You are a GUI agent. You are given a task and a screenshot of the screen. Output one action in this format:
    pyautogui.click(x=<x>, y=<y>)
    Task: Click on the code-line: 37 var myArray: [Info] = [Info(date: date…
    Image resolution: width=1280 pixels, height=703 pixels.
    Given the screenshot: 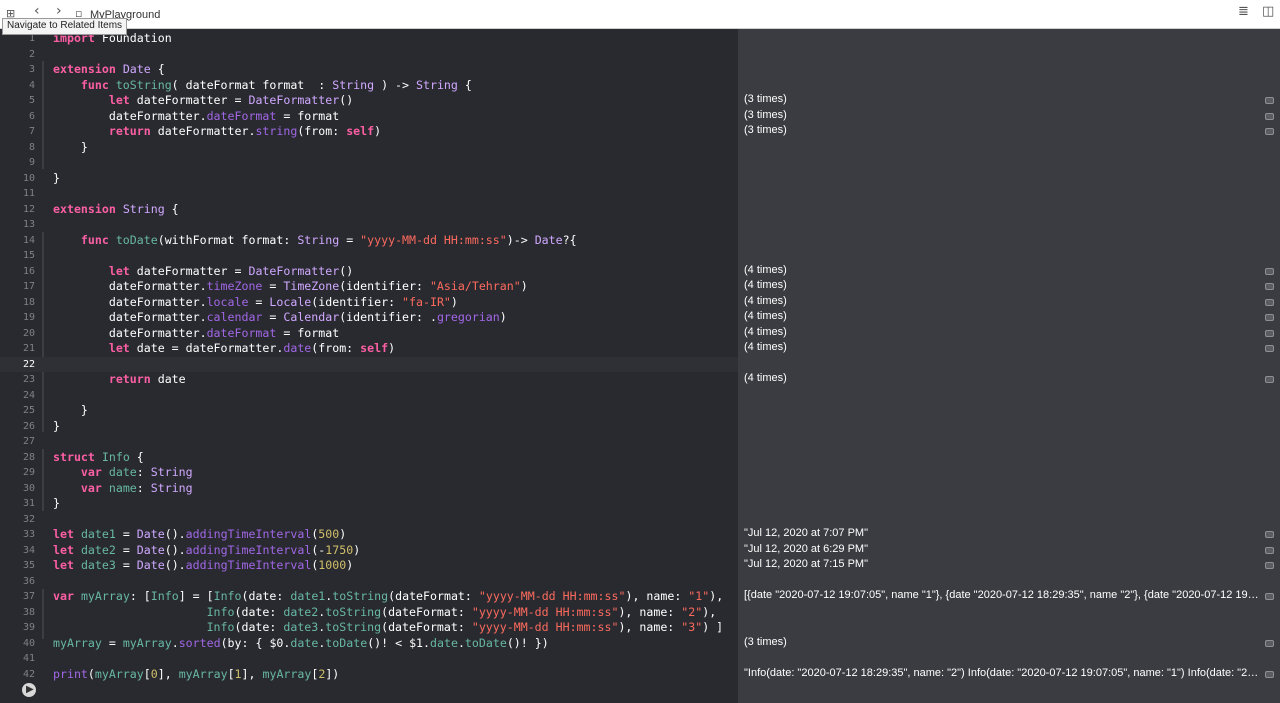 What is the action you would take?
    pyautogui.click(x=369, y=597)
    